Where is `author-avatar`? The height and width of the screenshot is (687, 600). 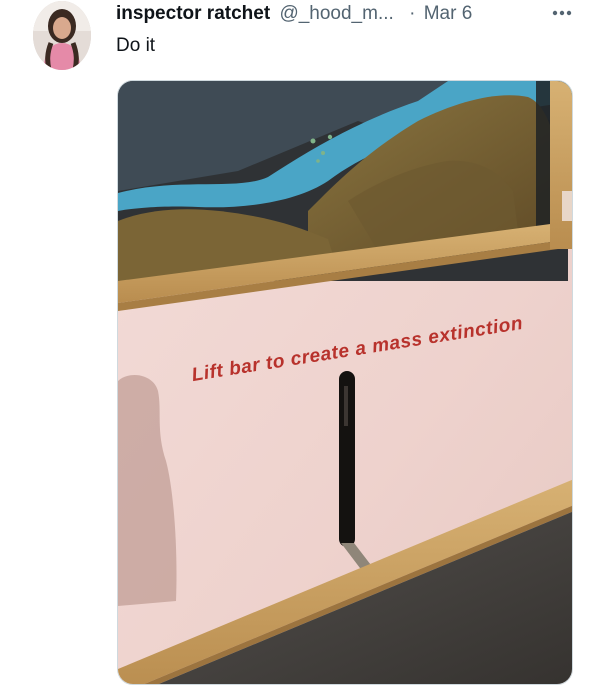
author-avatar is located at coordinates (62, 35).